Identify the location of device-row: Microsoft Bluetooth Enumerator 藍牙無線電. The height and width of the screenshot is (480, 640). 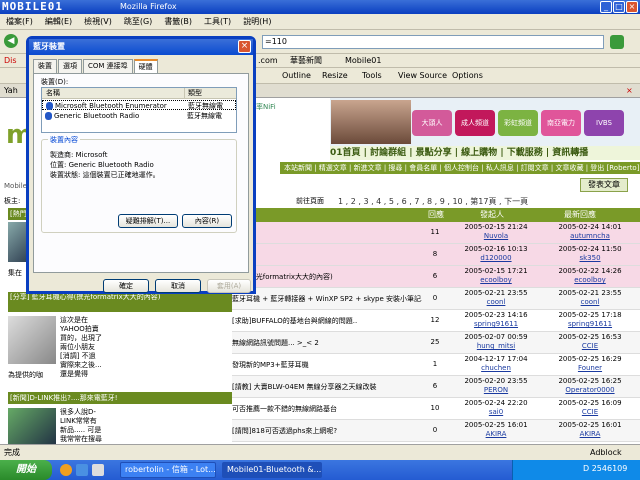
(139, 105).